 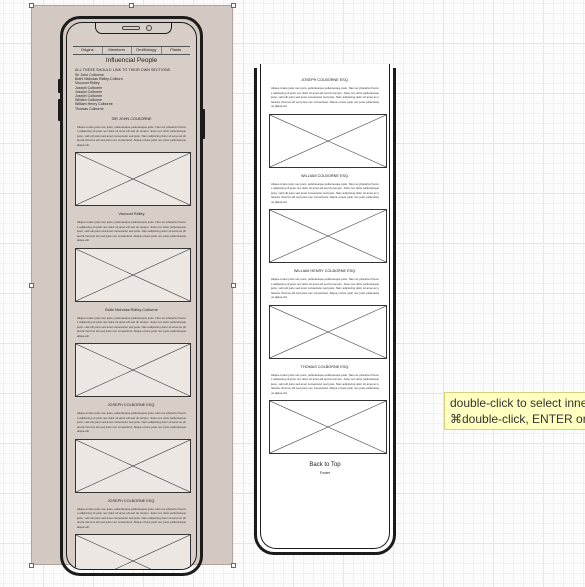 What do you see at coordinates (147, 50) in the screenshot?
I see `nav-tab-ornithology: Ornithology` at bounding box center [147, 50].